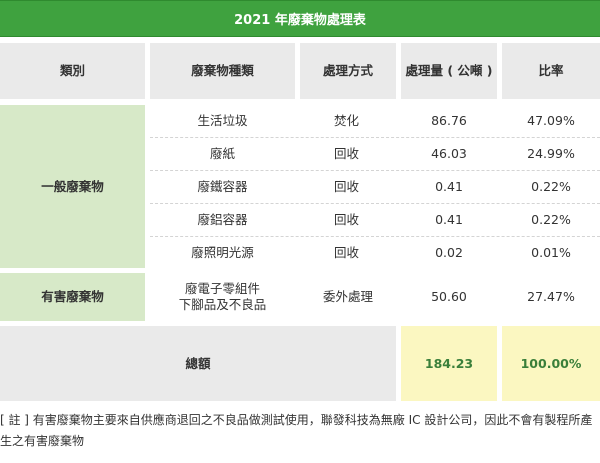  What do you see at coordinates (449, 252) in the screenshot?
I see `table-row-4-amount: 0.02` at bounding box center [449, 252].